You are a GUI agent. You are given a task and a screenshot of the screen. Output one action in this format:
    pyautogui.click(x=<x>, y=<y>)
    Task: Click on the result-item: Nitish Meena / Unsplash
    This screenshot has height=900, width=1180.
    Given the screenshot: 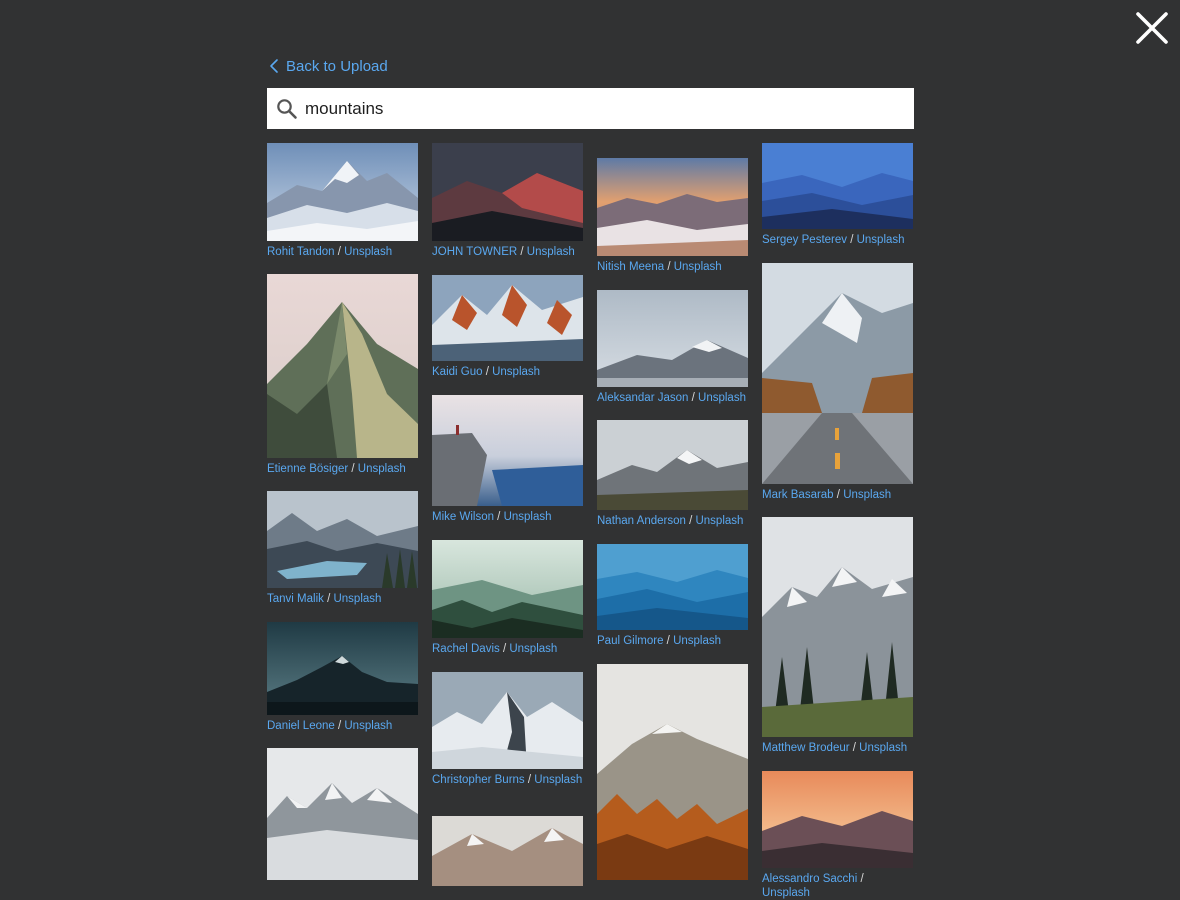 What is the action you would take?
    pyautogui.click(x=672, y=216)
    